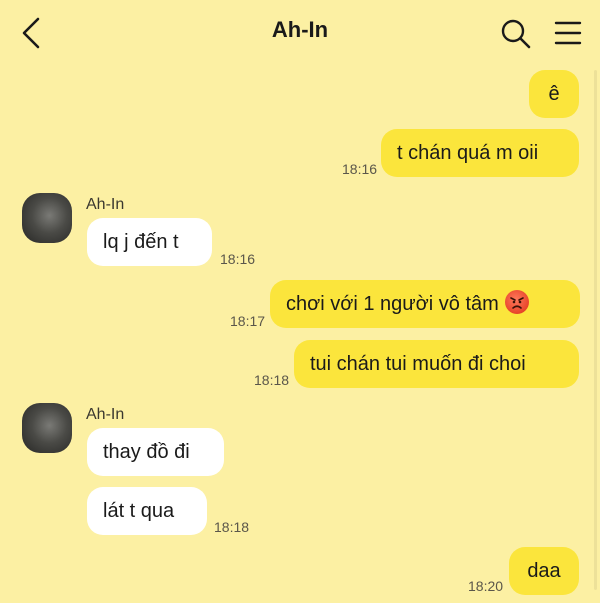 Image resolution: width=600 pixels, height=603 pixels. Describe the element at coordinates (248, 321) in the screenshot. I see `message-time: 18:17` at that location.